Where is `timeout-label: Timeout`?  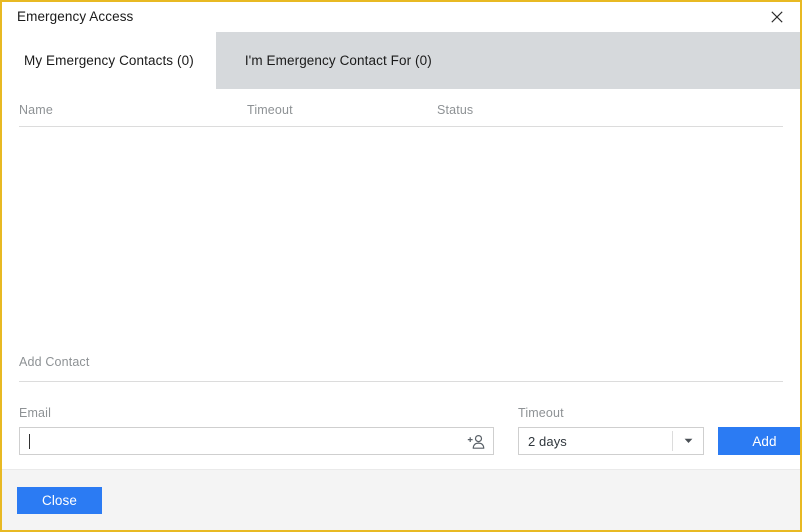
timeout-label: Timeout is located at coordinates (541, 413).